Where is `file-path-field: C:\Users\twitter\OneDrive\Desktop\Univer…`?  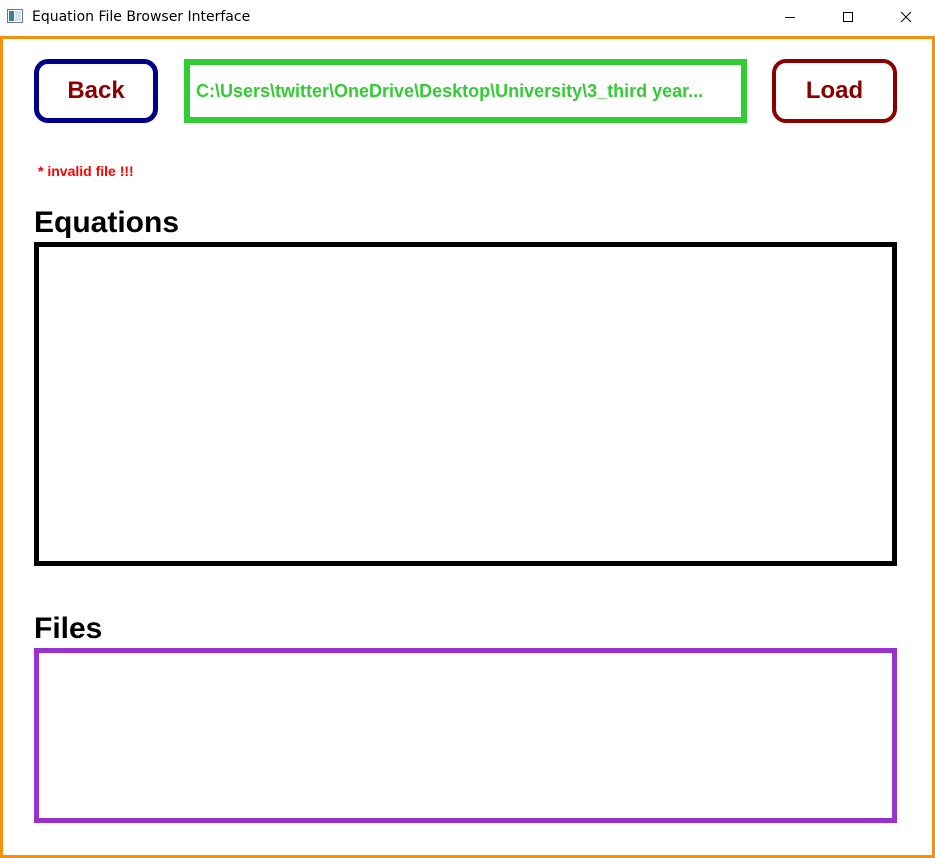 file-path-field: C:\Users\twitter\OneDrive\Desktop\Univer… is located at coordinates (465, 91).